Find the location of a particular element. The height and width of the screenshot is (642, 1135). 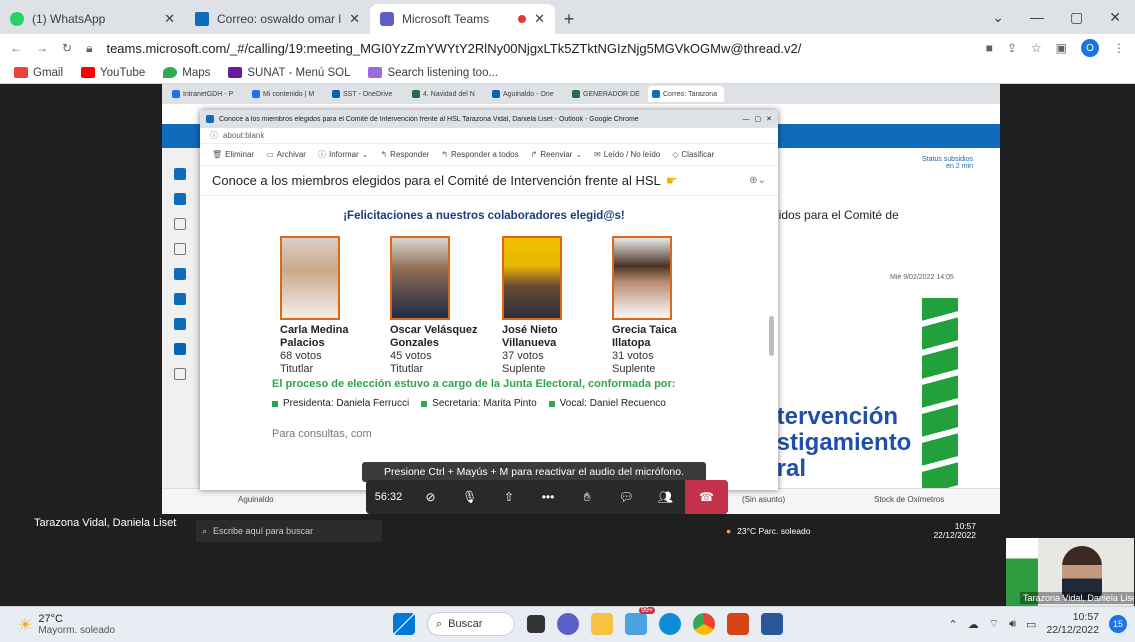

new-tab-button: + is located at coordinates (569, 19).